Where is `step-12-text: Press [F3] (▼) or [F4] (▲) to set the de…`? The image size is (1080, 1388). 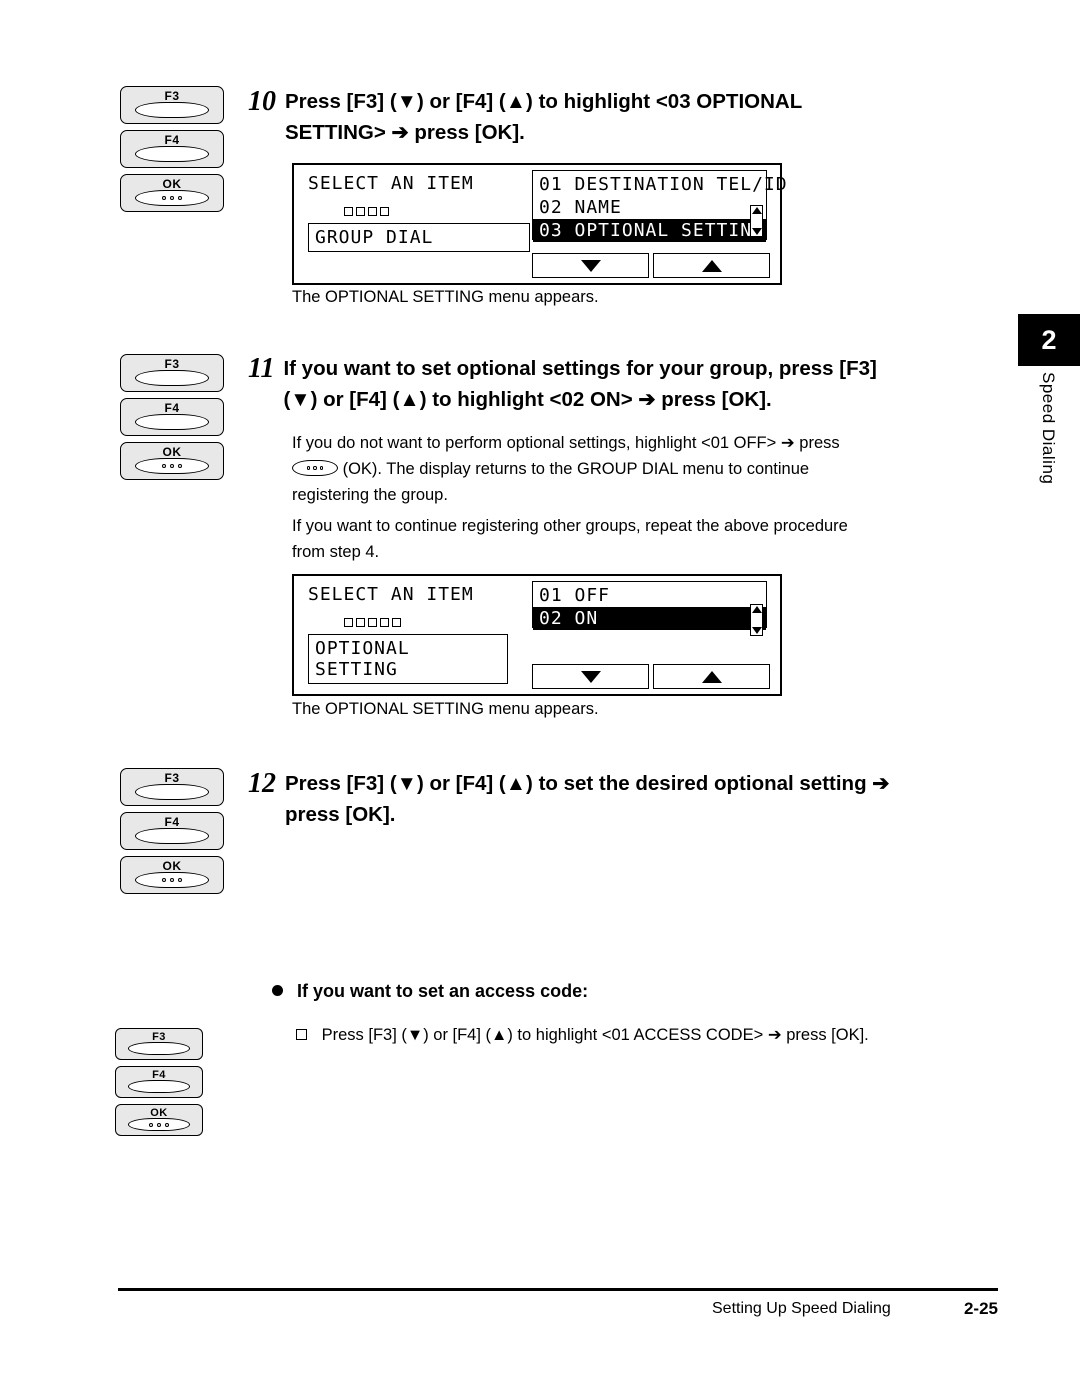 step-12-text: Press [F3] (▼) or [F4] (▲) to set the de… is located at coordinates (587, 799).